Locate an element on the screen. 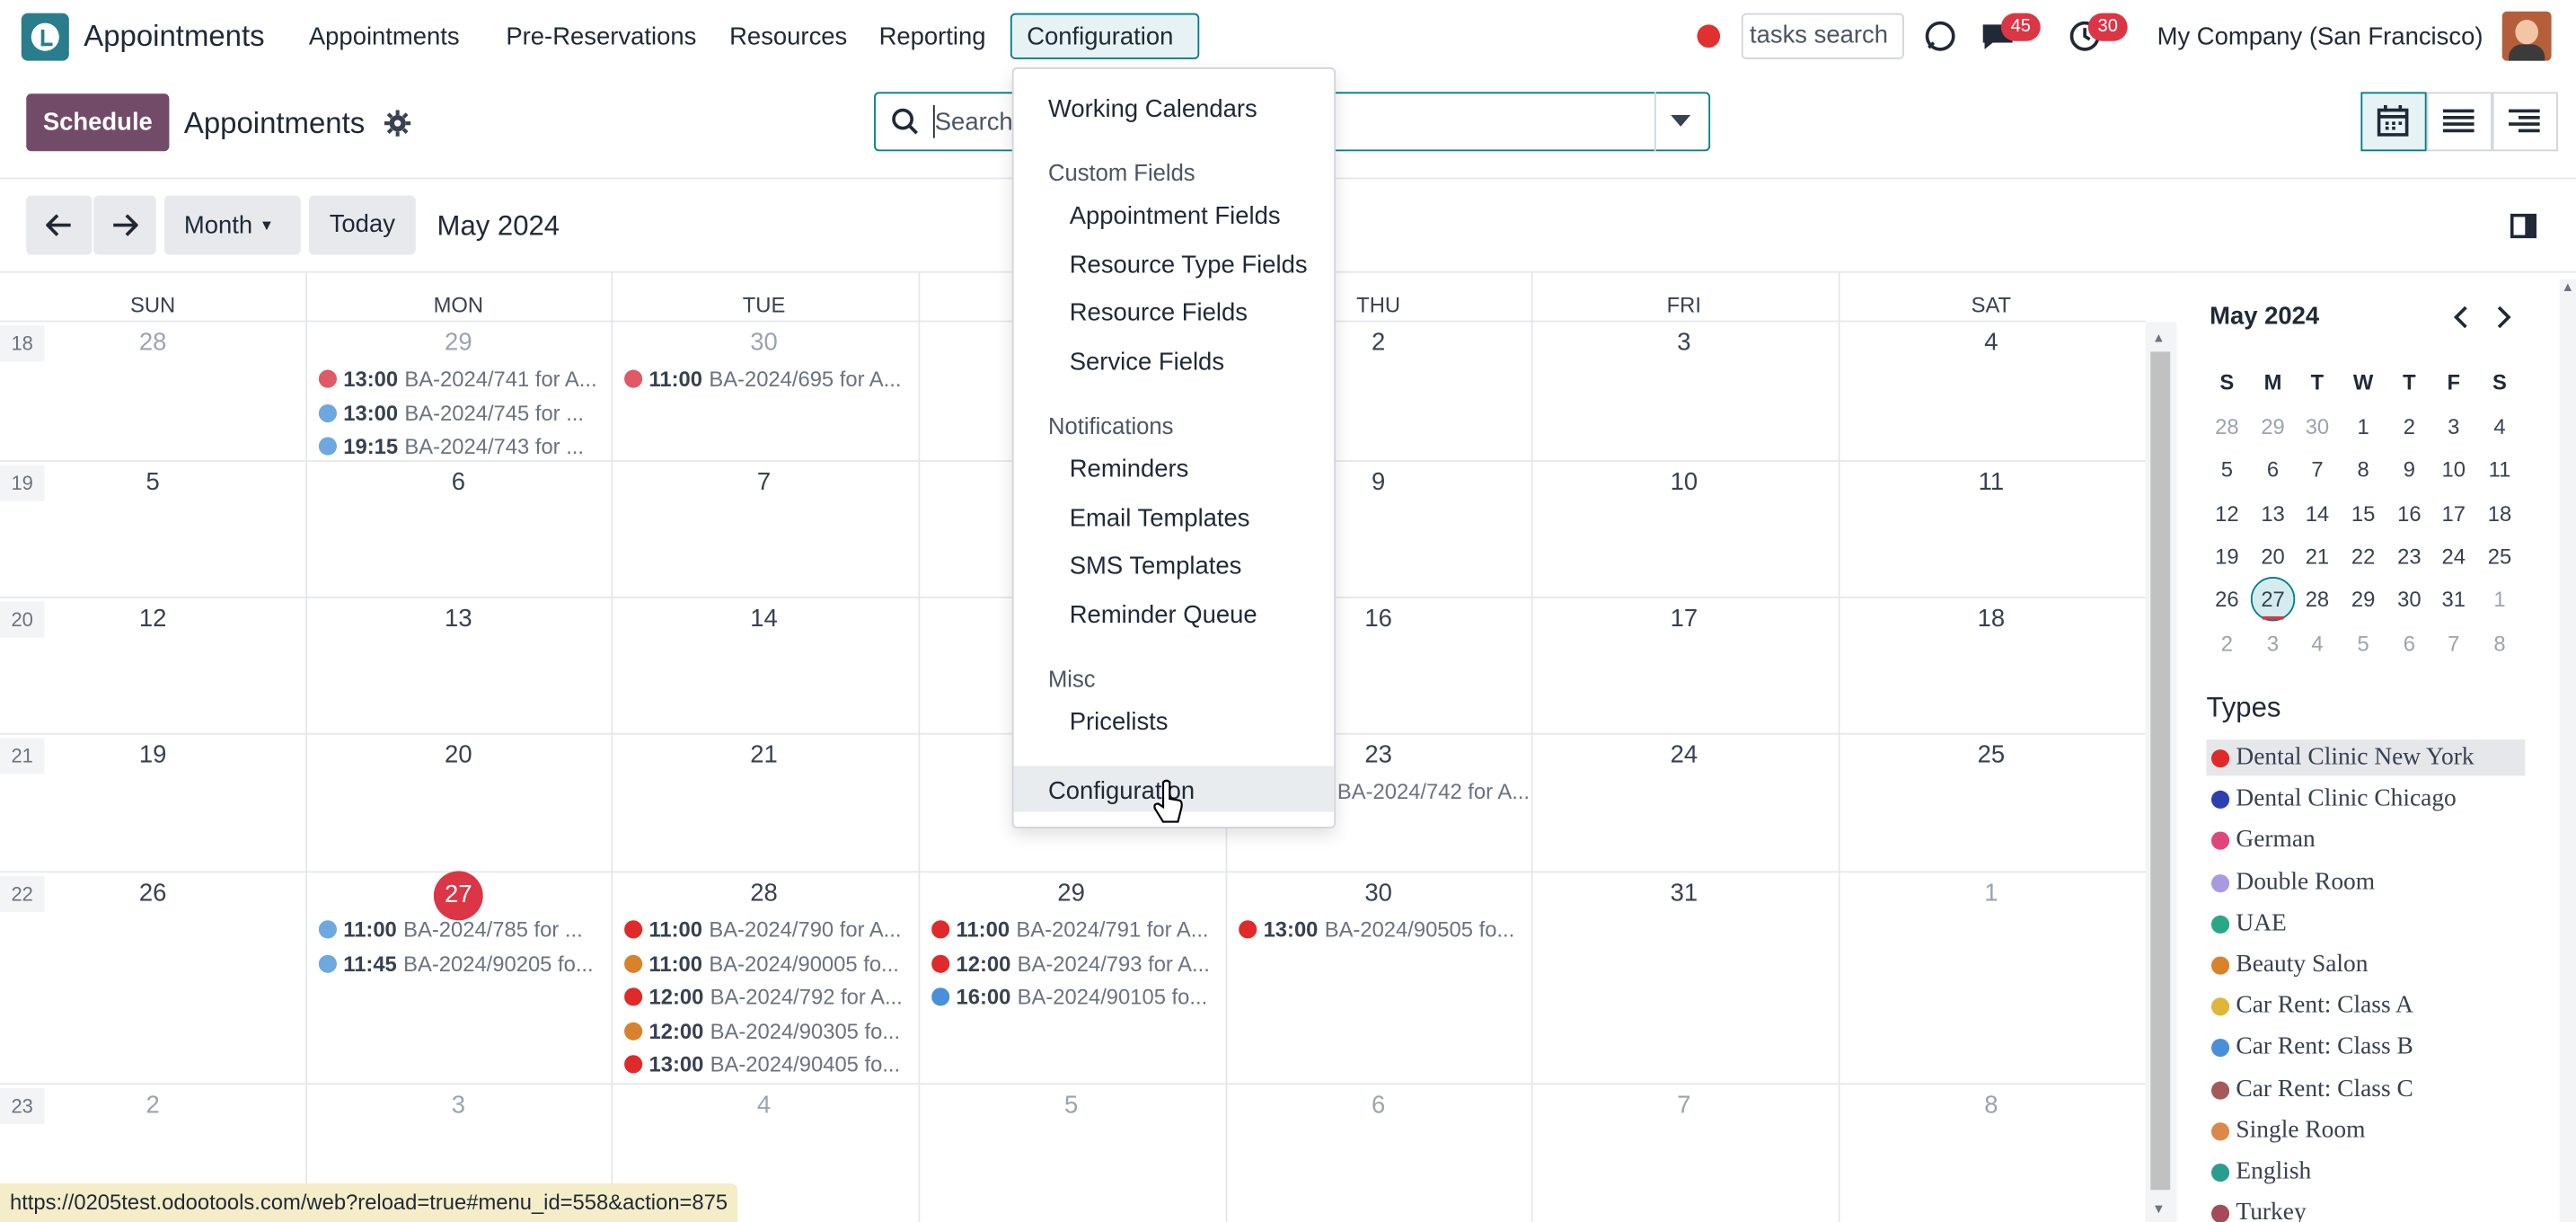 This screenshot has height=1222, width=2576. day-number: 11 is located at coordinates (1991, 482).